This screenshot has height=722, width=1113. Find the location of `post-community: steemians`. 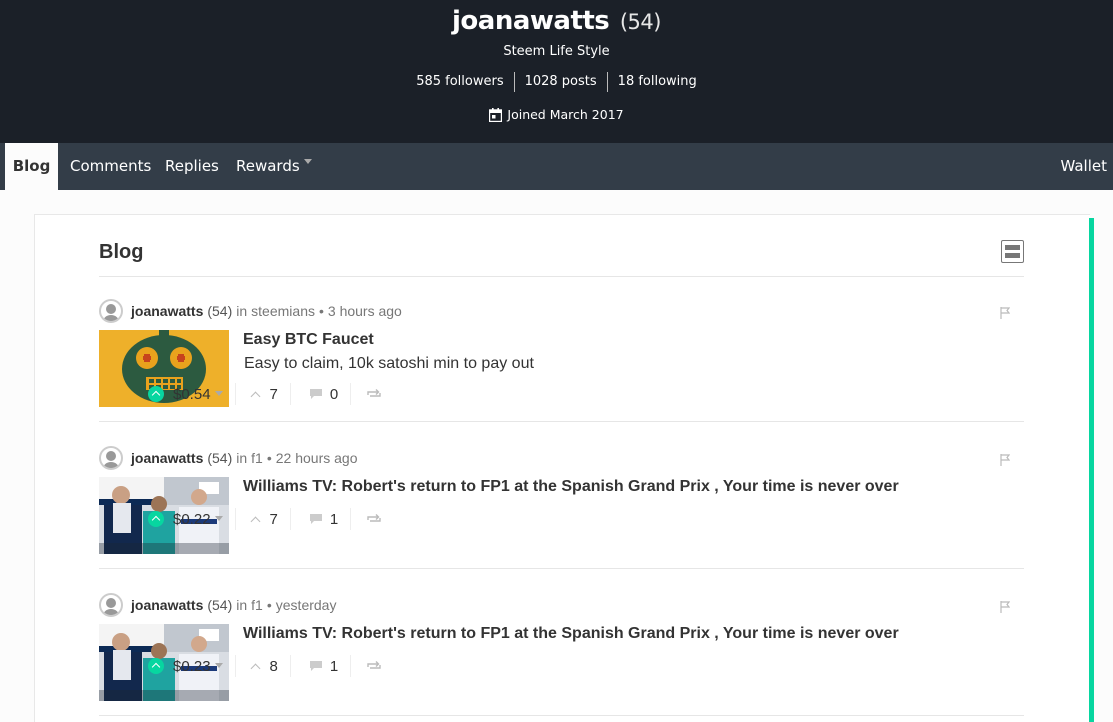

post-community: steemians is located at coordinates (283, 311).